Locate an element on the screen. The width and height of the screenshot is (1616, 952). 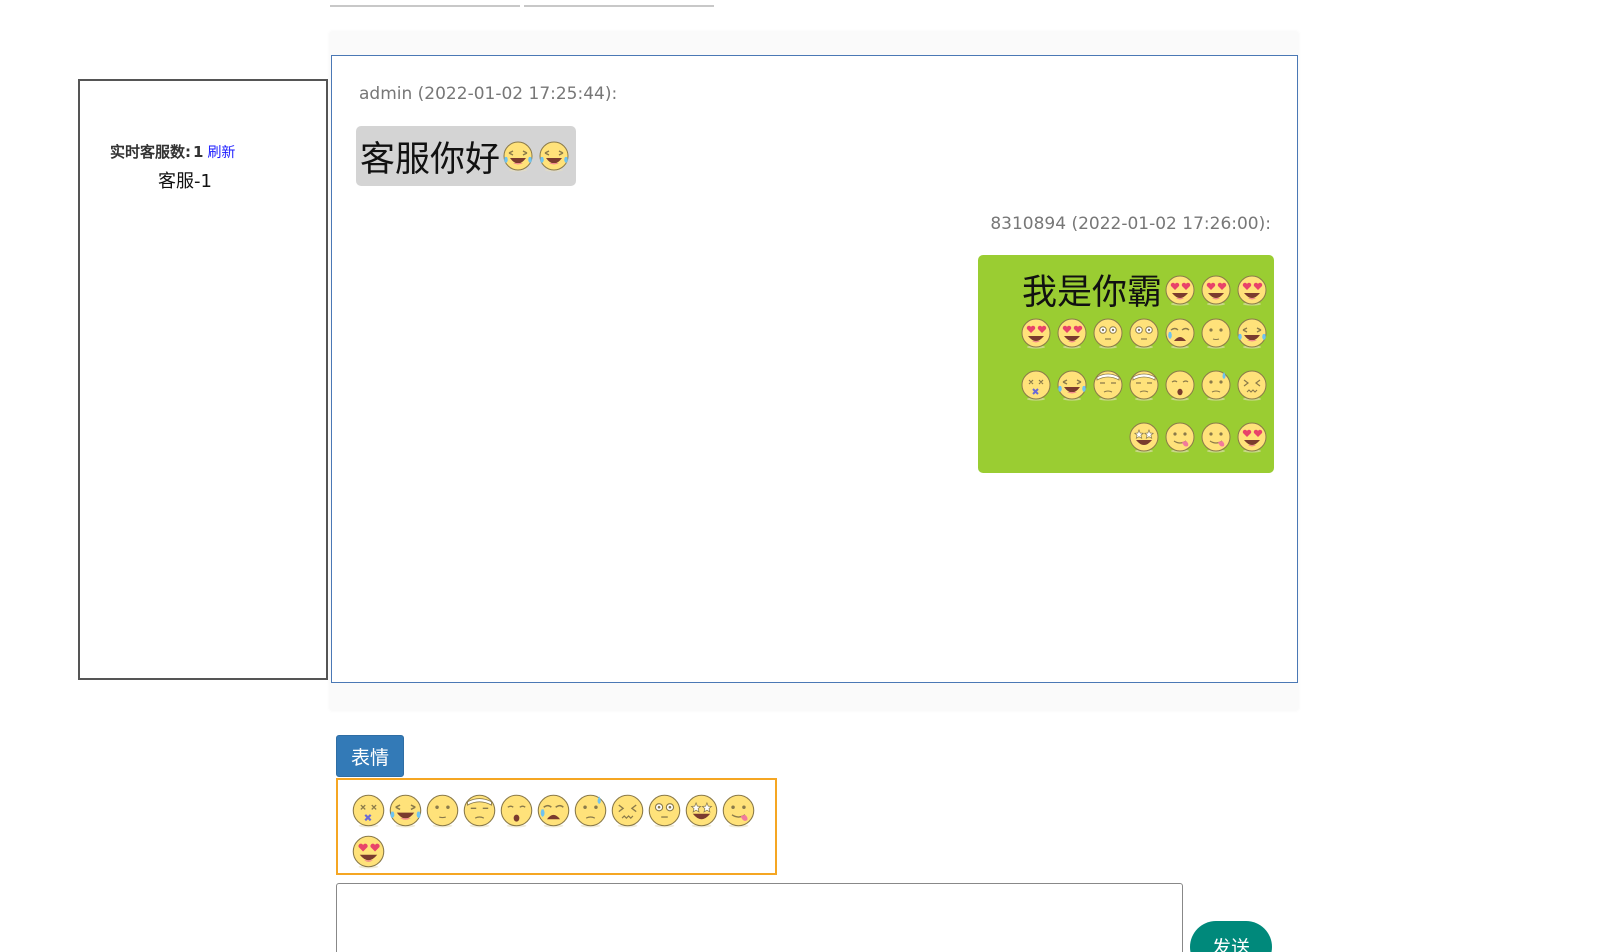
send-button: 发送 is located at coordinates (1231, 936).